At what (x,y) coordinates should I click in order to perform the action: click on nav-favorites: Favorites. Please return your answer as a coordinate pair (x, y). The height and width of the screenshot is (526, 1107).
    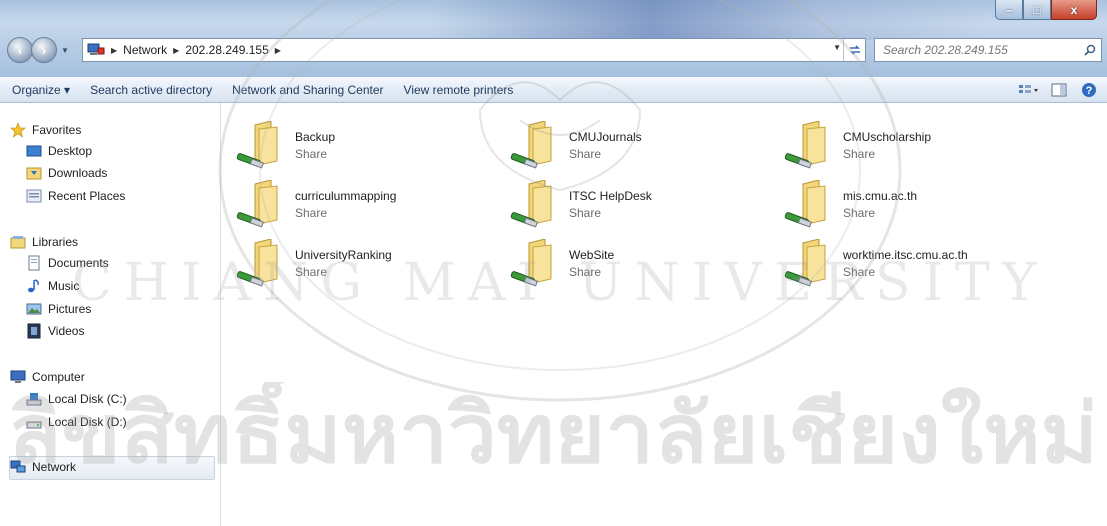
    Looking at the image, I should click on (45, 130).